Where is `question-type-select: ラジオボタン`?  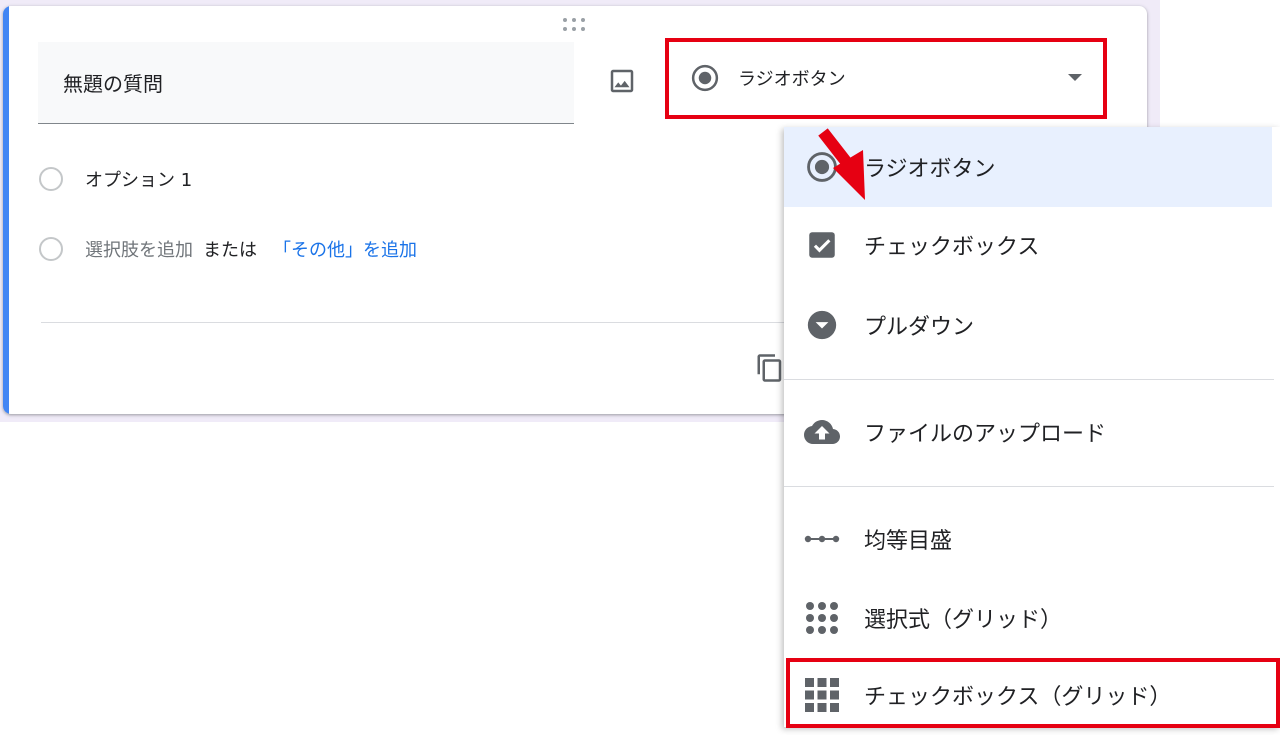 question-type-select: ラジオボタン is located at coordinates (886, 78).